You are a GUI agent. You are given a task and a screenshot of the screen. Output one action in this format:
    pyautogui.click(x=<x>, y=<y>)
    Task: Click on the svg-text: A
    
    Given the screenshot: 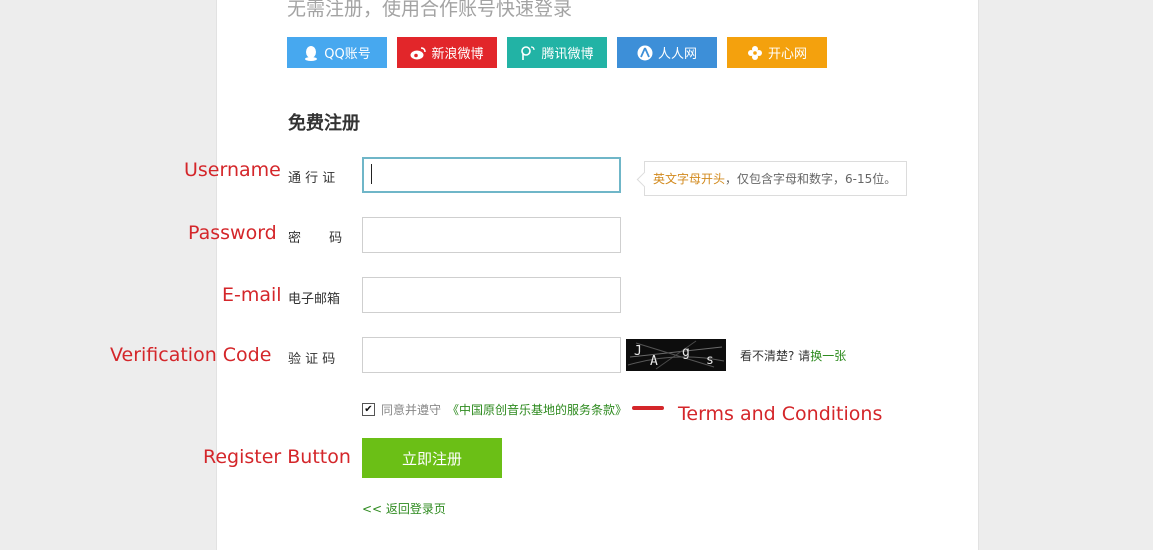 What is the action you would take?
    pyautogui.click(x=654, y=361)
    